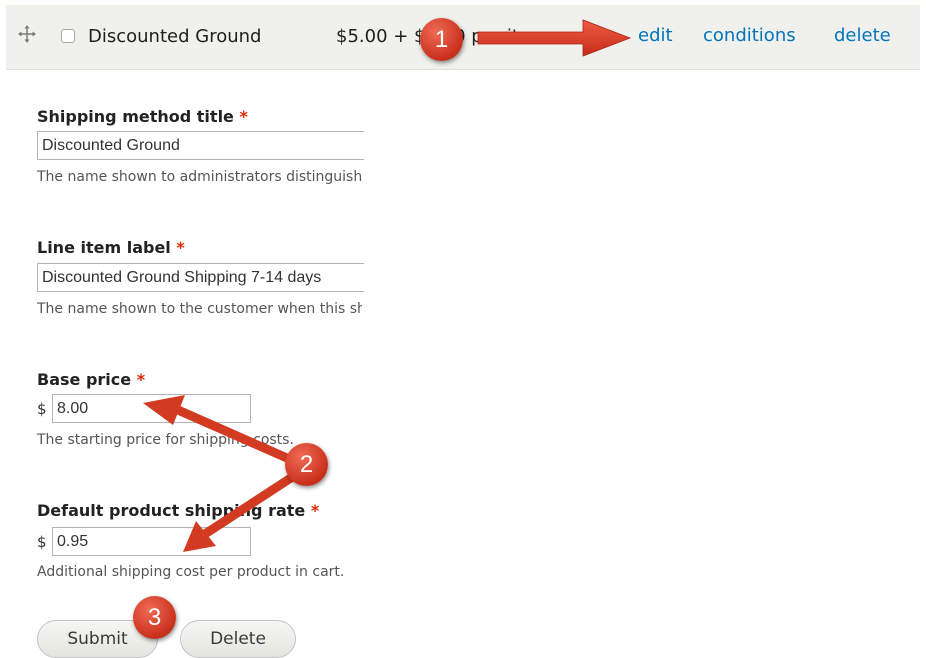 Image resolution: width=926 pixels, height=658 pixels. Describe the element at coordinates (42, 409) in the screenshot. I see `base-price-currency: $` at that location.